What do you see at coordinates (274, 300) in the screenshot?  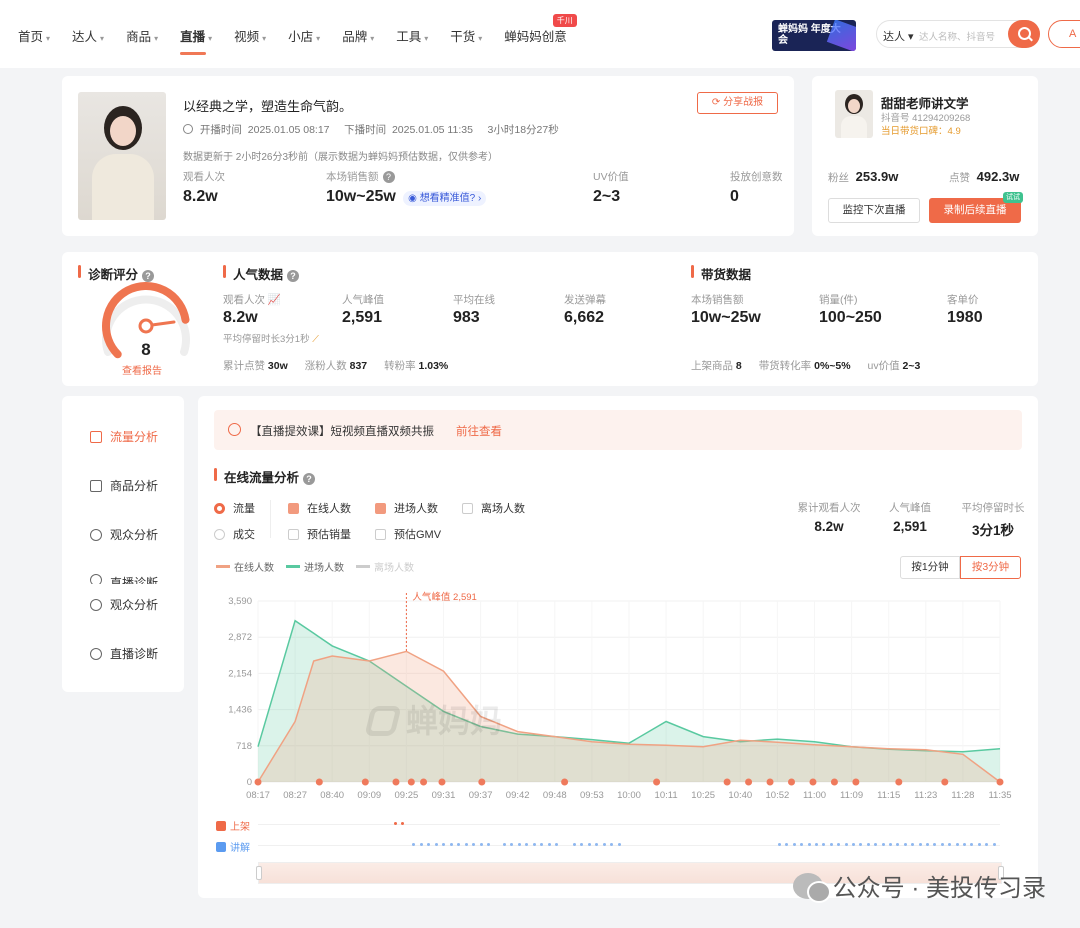 I see `trend-icon: 📈` at bounding box center [274, 300].